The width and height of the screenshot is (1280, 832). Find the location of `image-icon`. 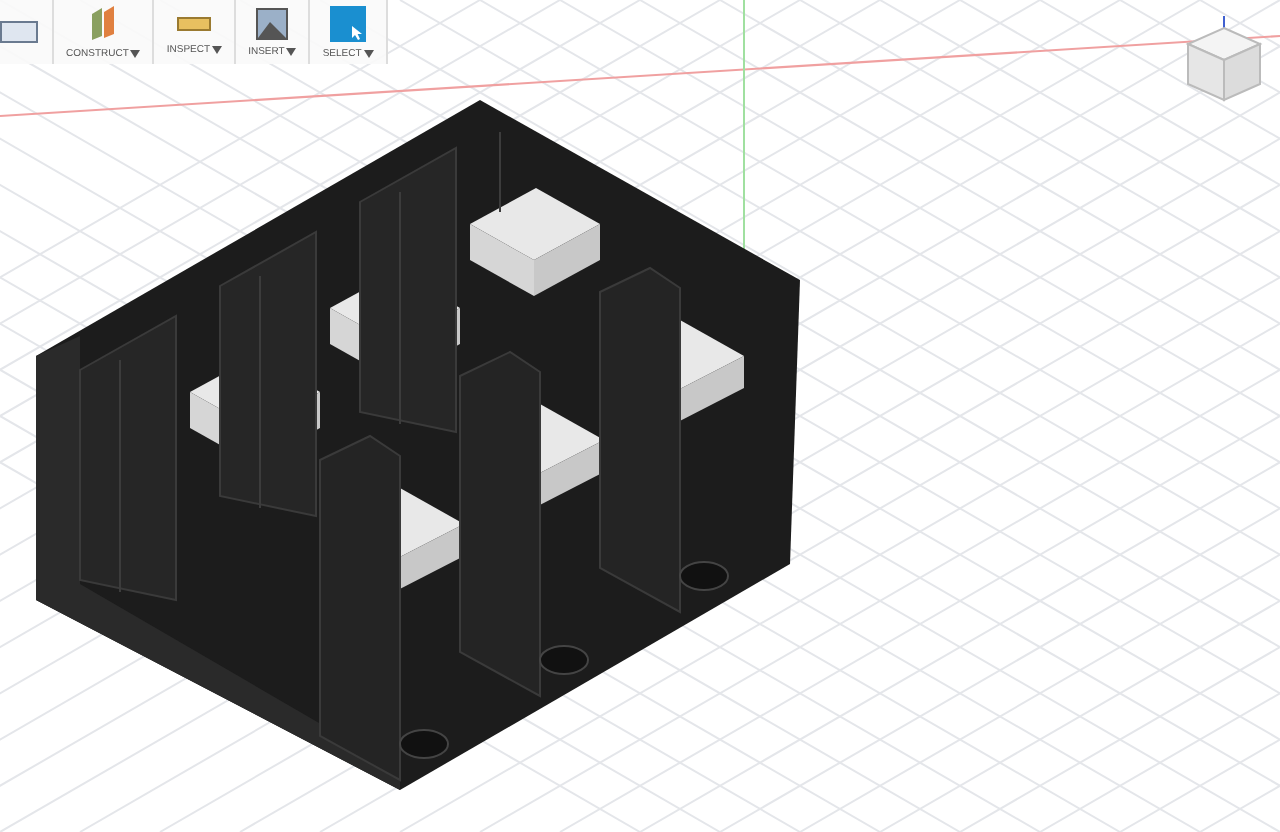

image-icon is located at coordinates (272, 23).